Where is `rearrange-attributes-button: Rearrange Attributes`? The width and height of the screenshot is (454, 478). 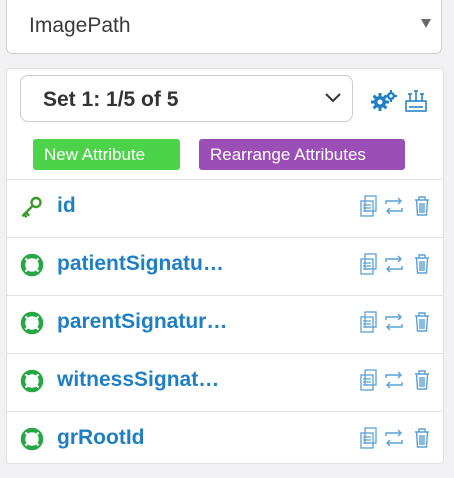
rearrange-attributes-button: Rearrange Attributes is located at coordinates (302, 154).